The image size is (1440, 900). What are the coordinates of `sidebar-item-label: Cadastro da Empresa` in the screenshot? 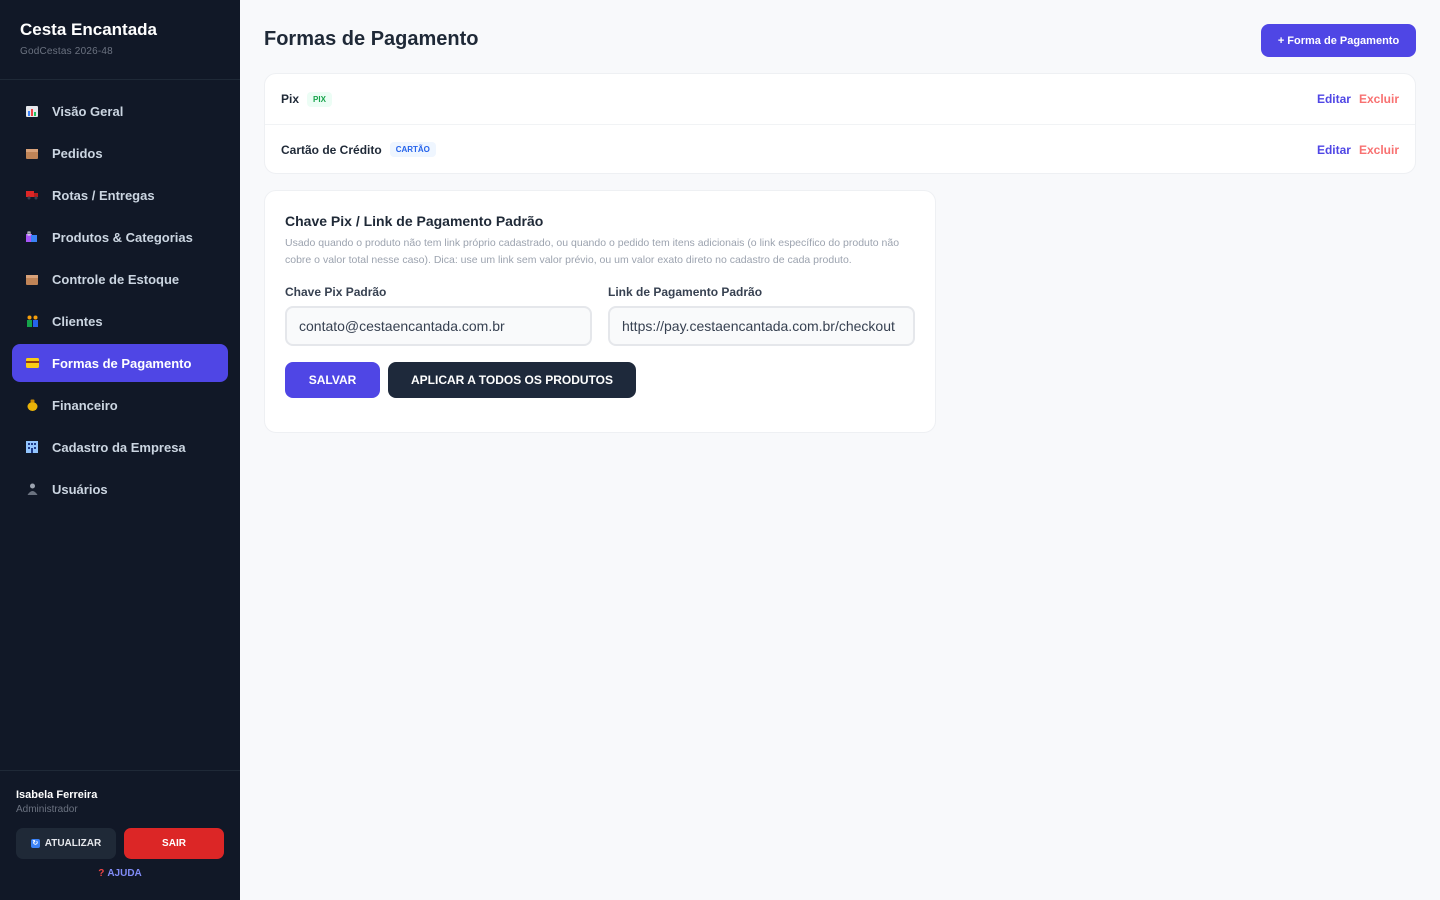 It's located at (119, 447).